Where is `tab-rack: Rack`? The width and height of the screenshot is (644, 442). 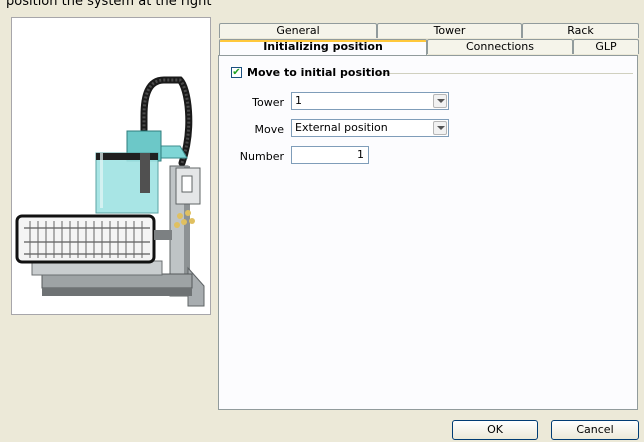 tab-rack: Rack is located at coordinates (580, 30).